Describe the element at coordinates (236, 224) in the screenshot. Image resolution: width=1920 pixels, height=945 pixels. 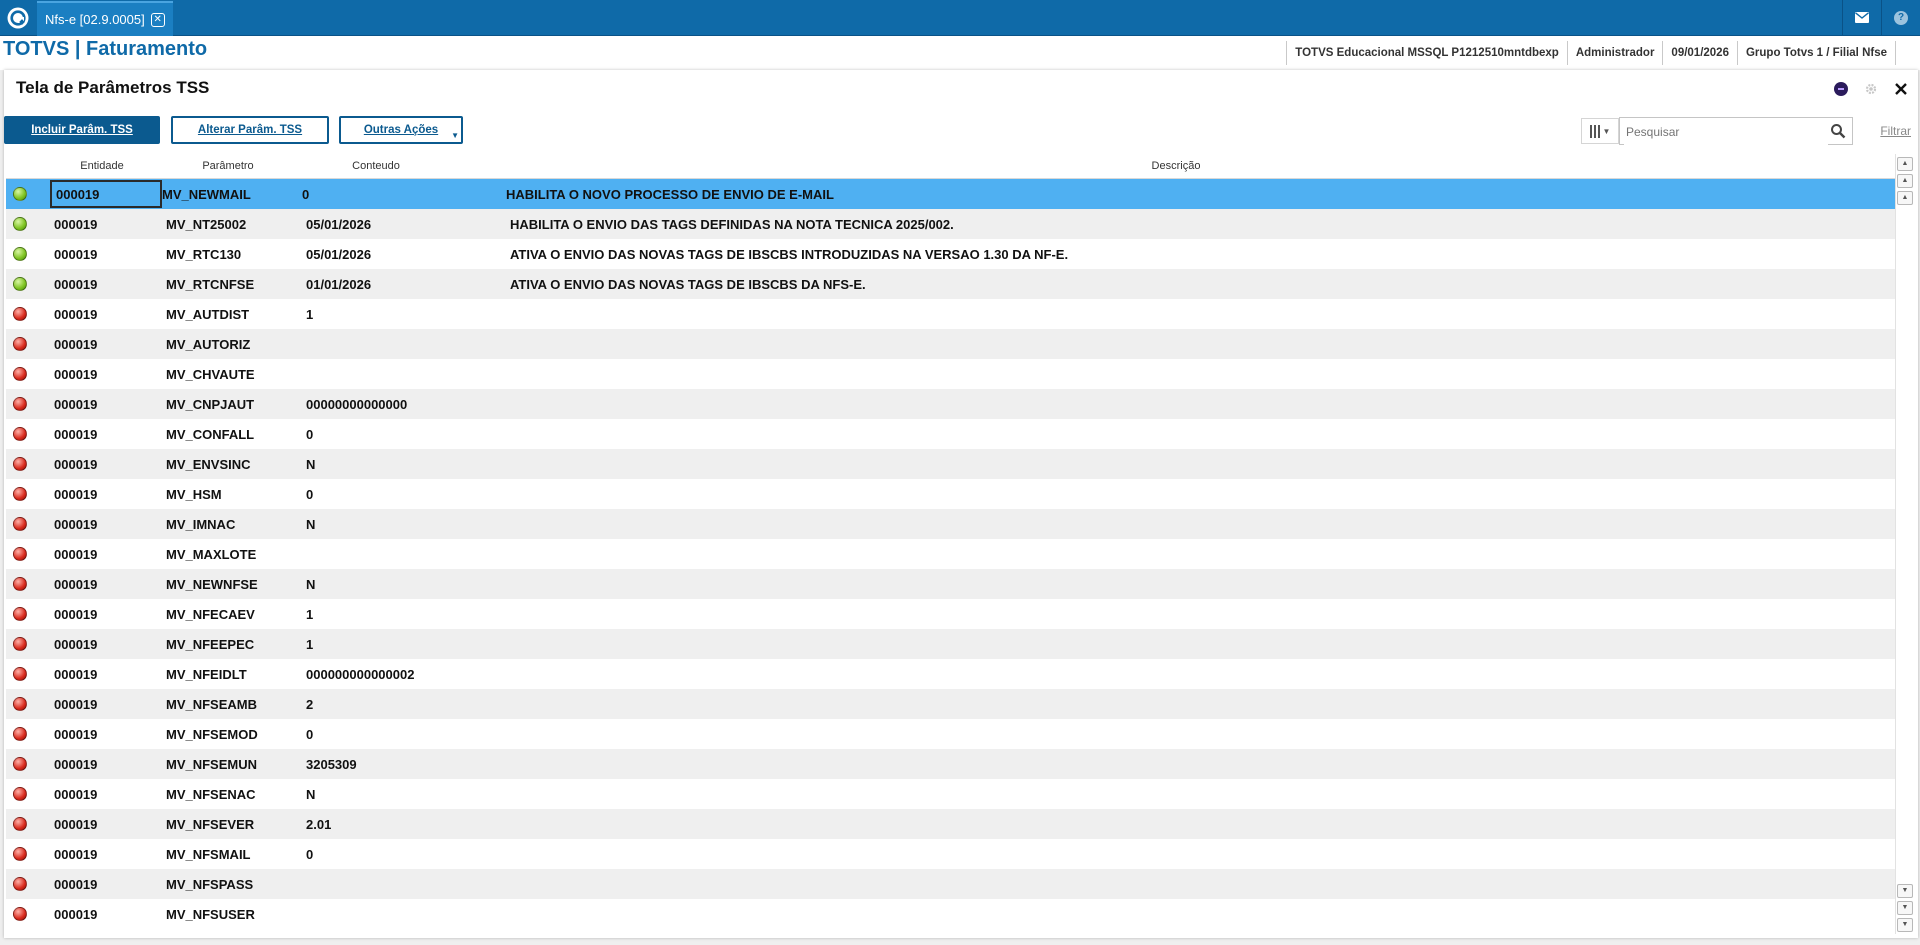
I see `parametro-cell: MV_NT25002` at that location.